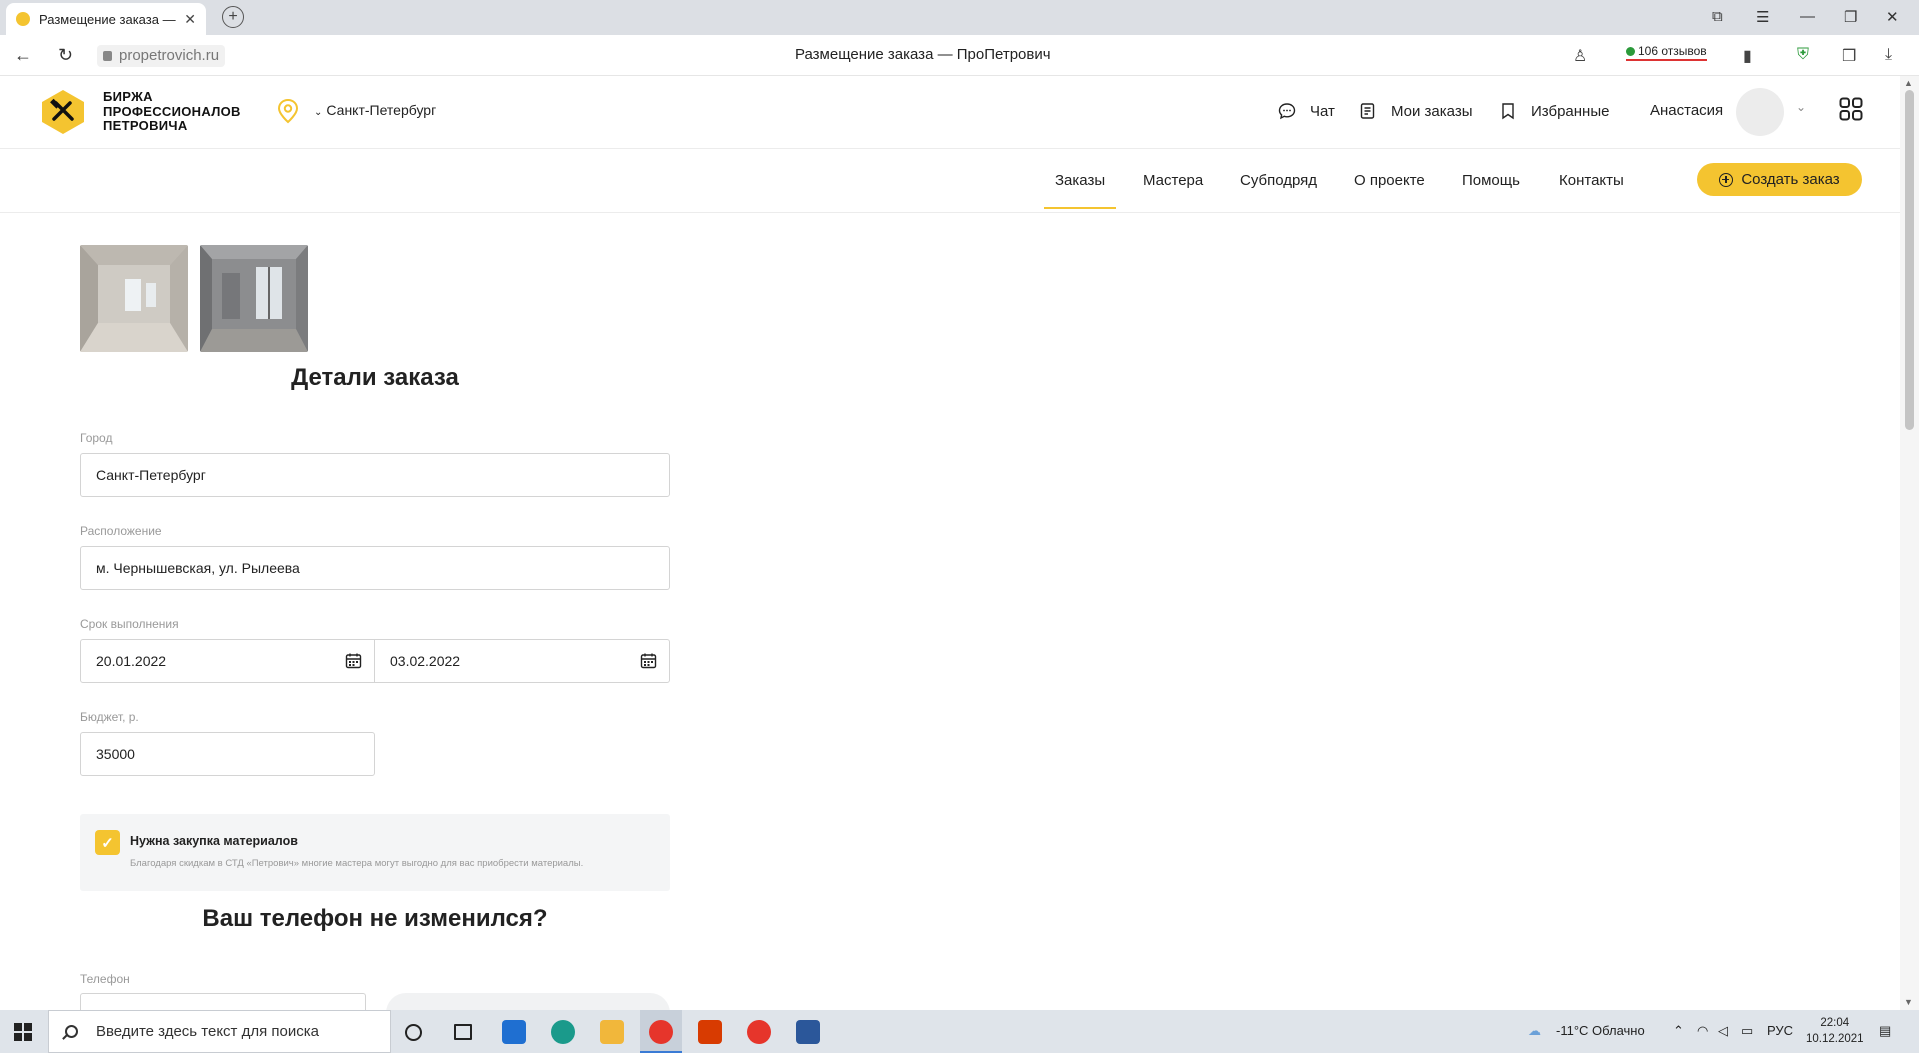 The width and height of the screenshot is (1919, 1053). I want to click on browser-tab: Размещение заказа — ✕, so click(106, 19).